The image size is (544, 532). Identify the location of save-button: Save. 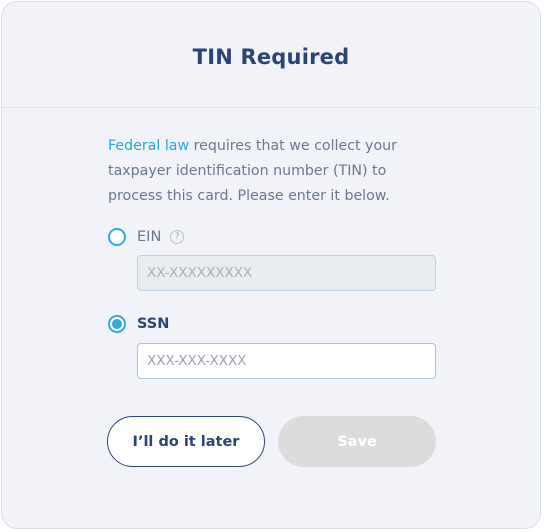
(357, 441).